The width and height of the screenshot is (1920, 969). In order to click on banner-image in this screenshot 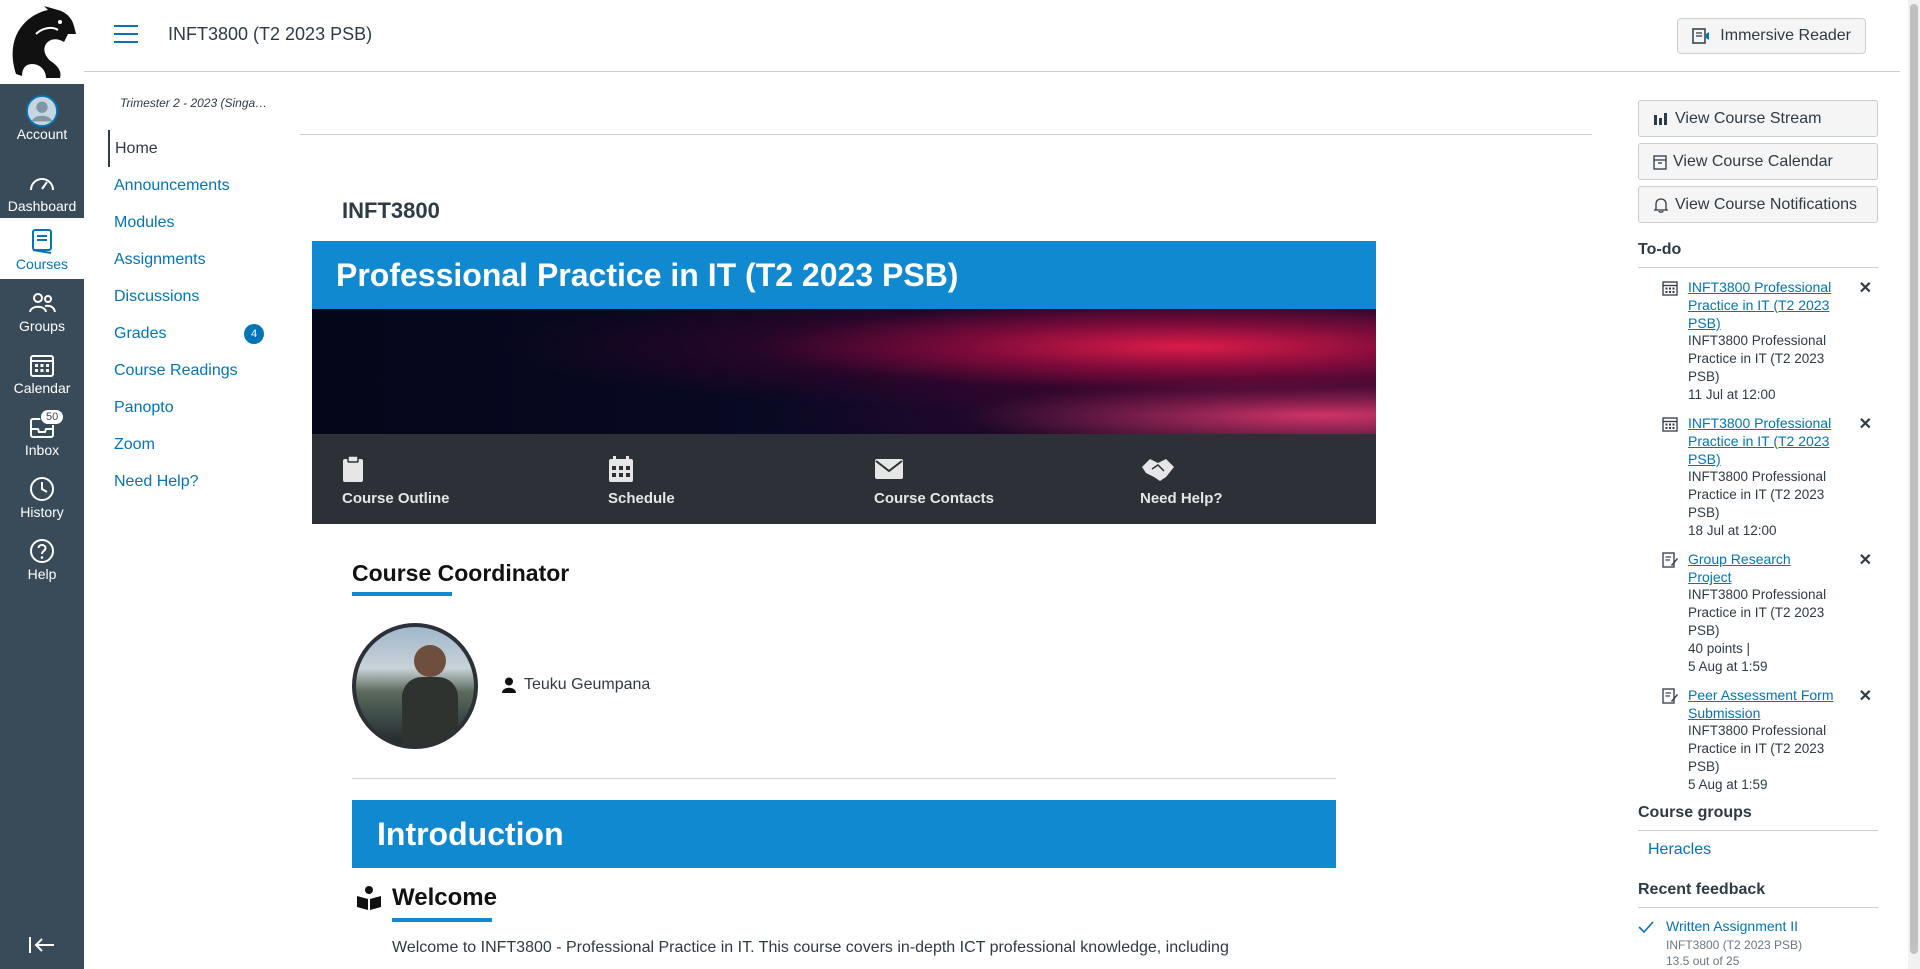, I will do `click(844, 371)`.